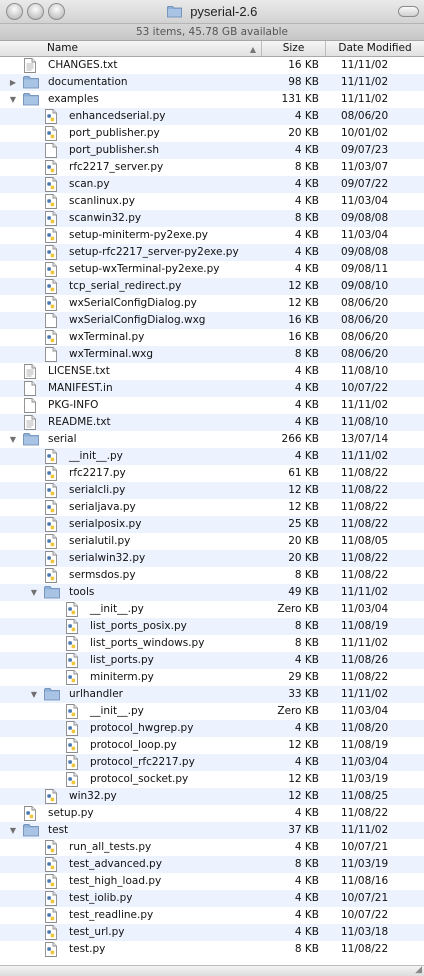 The width and height of the screenshot is (424, 976). What do you see at coordinates (212, 303) in the screenshot?
I see `file-row: wxSerialConfigDialog.py 12 KB 08/06/20` at bounding box center [212, 303].